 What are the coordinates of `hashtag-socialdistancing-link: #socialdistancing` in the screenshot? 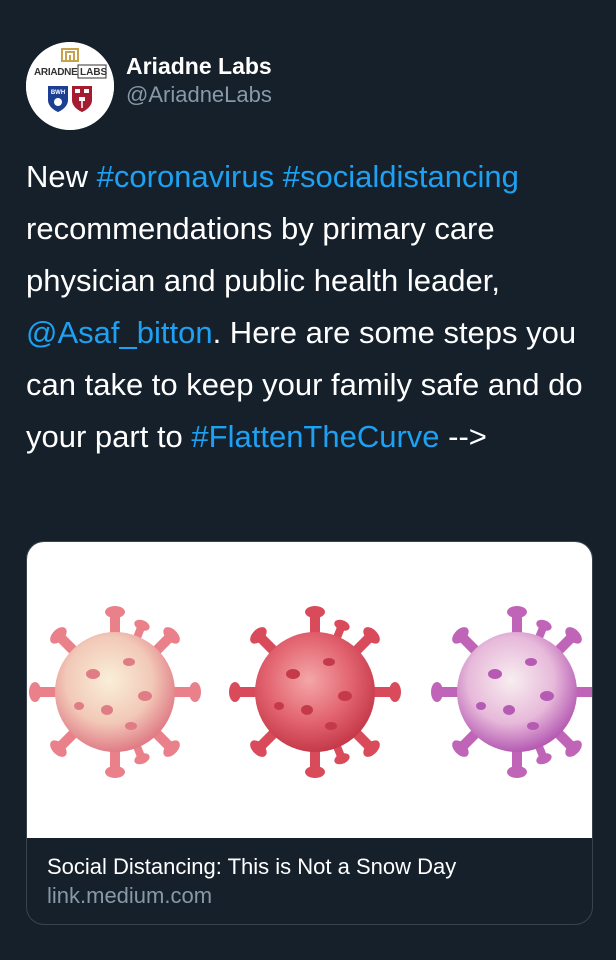 It's located at (401, 176).